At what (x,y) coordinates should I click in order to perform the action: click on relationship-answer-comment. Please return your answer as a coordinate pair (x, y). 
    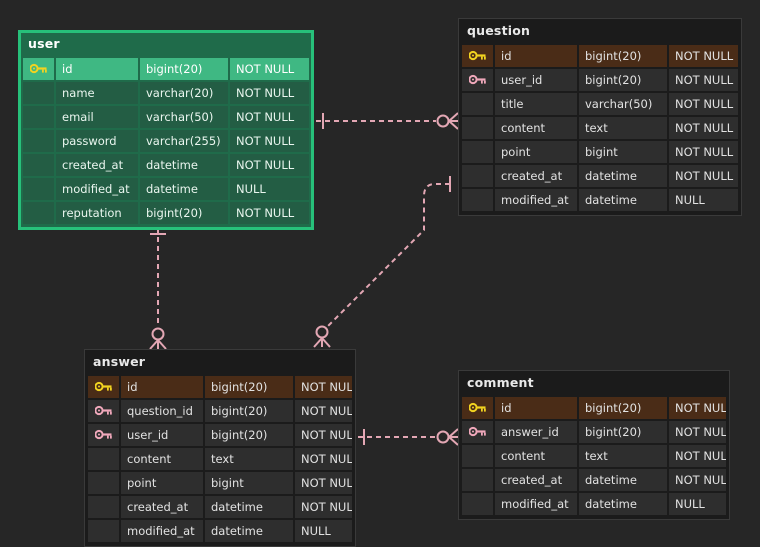
    Looking at the image, I should click on (408, 437).